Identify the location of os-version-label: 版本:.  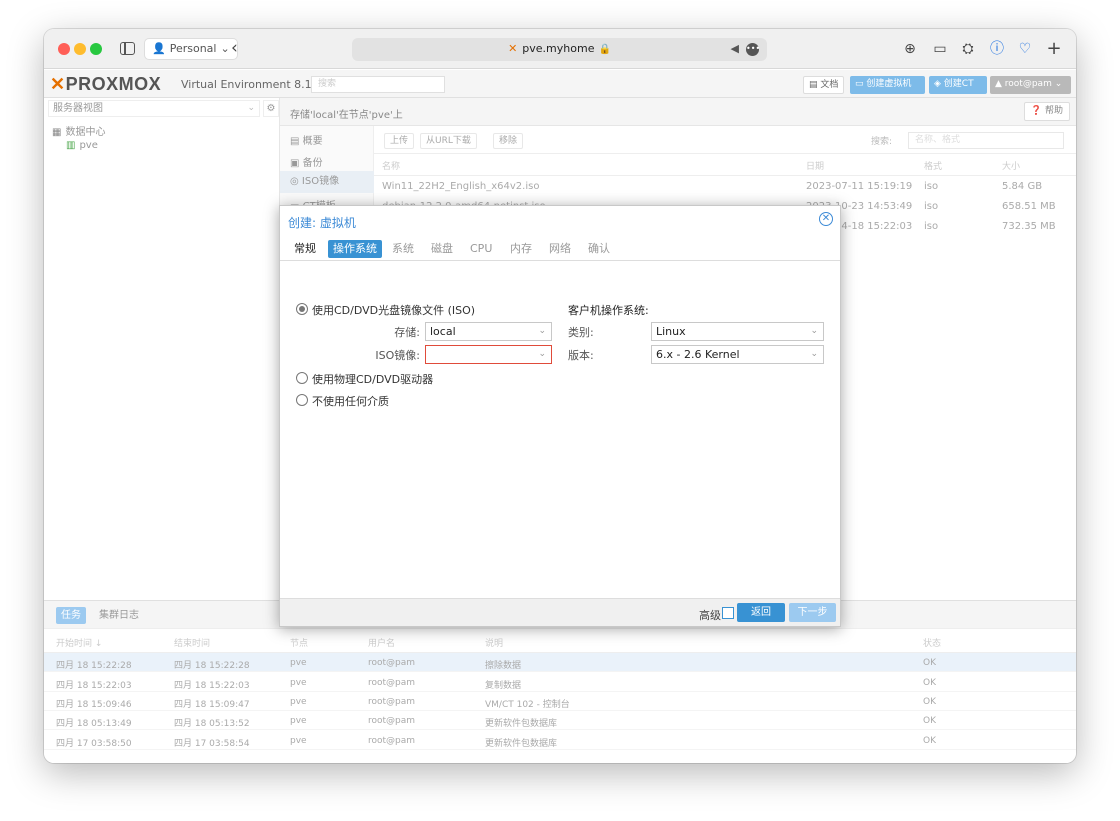
(581, 355).